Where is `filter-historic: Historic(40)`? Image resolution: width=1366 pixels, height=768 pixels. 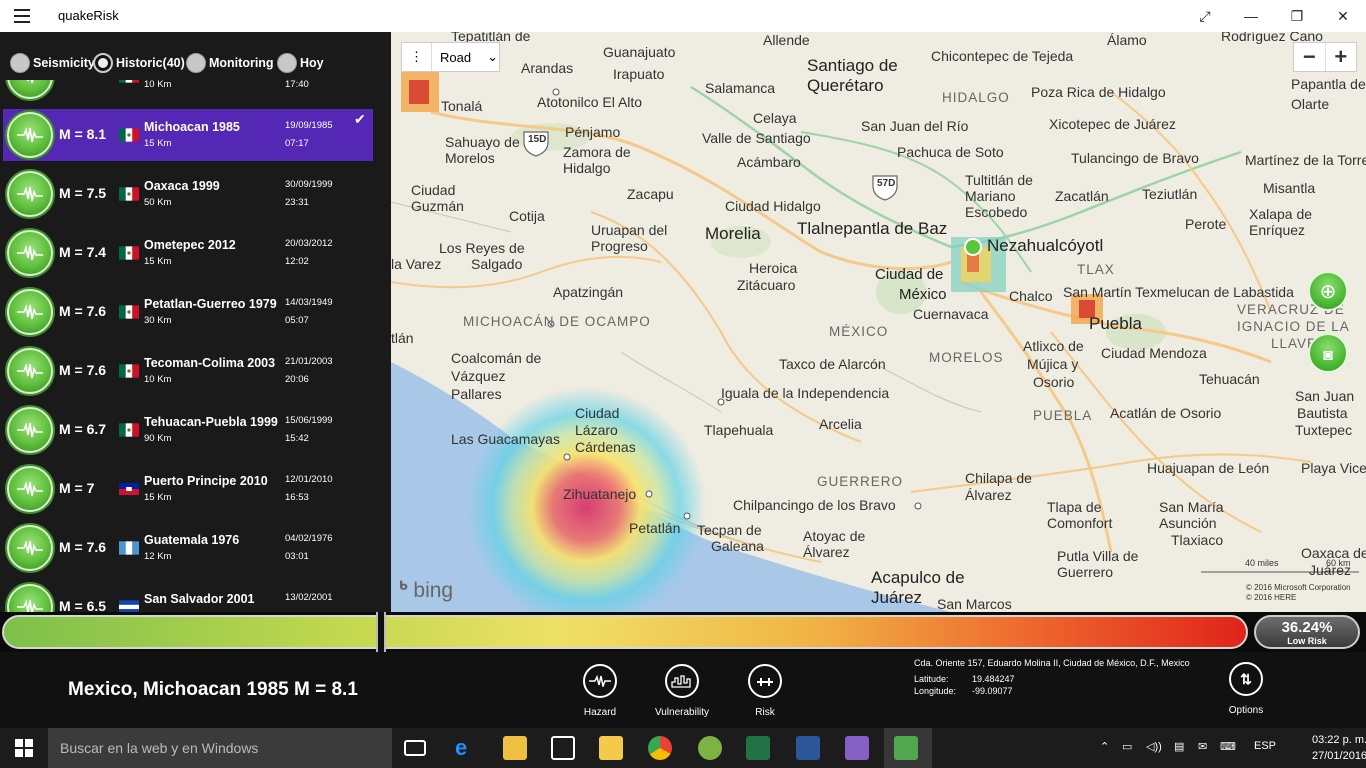
filter-historic: Historic(40) is located at coordinates (139, 63).